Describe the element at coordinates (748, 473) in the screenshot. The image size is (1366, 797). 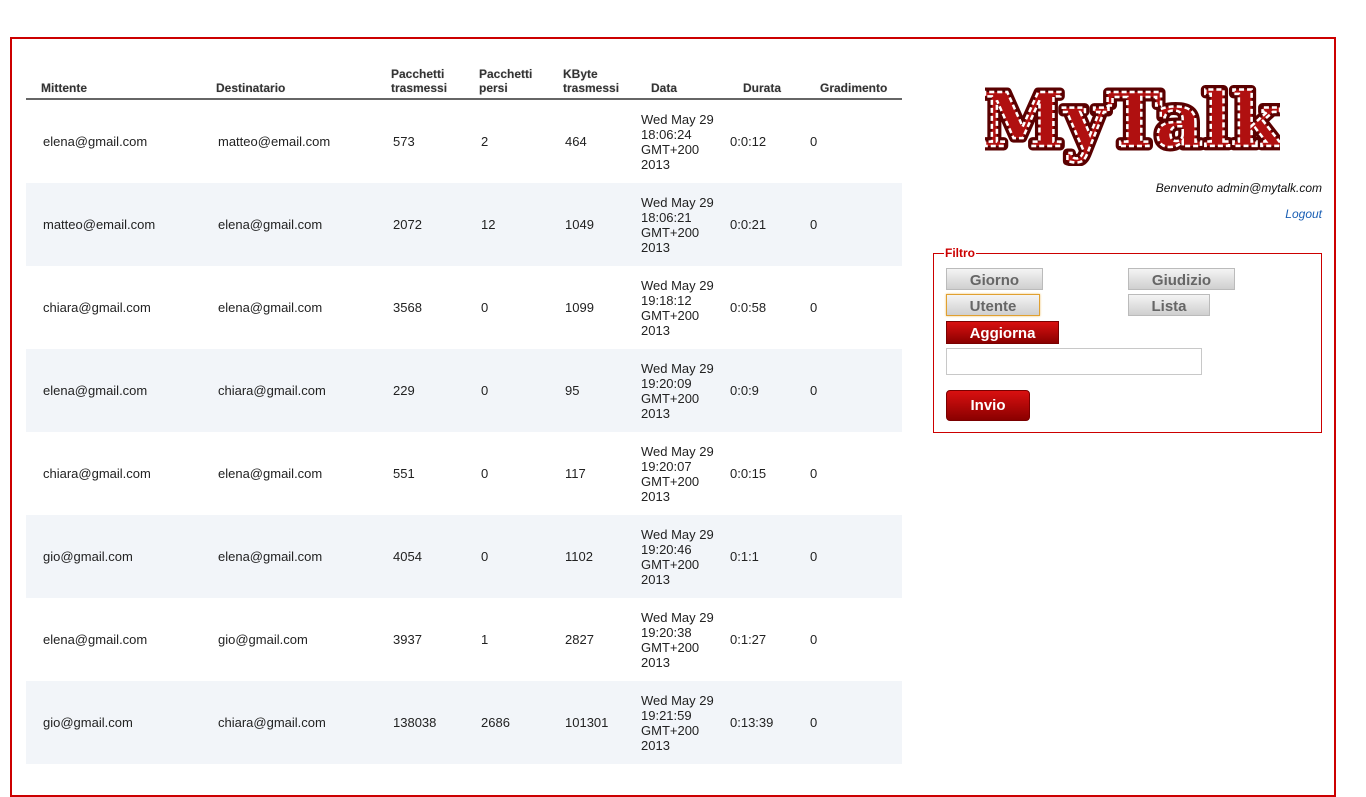
I see `cell-durata: 0:0:15` at that location.